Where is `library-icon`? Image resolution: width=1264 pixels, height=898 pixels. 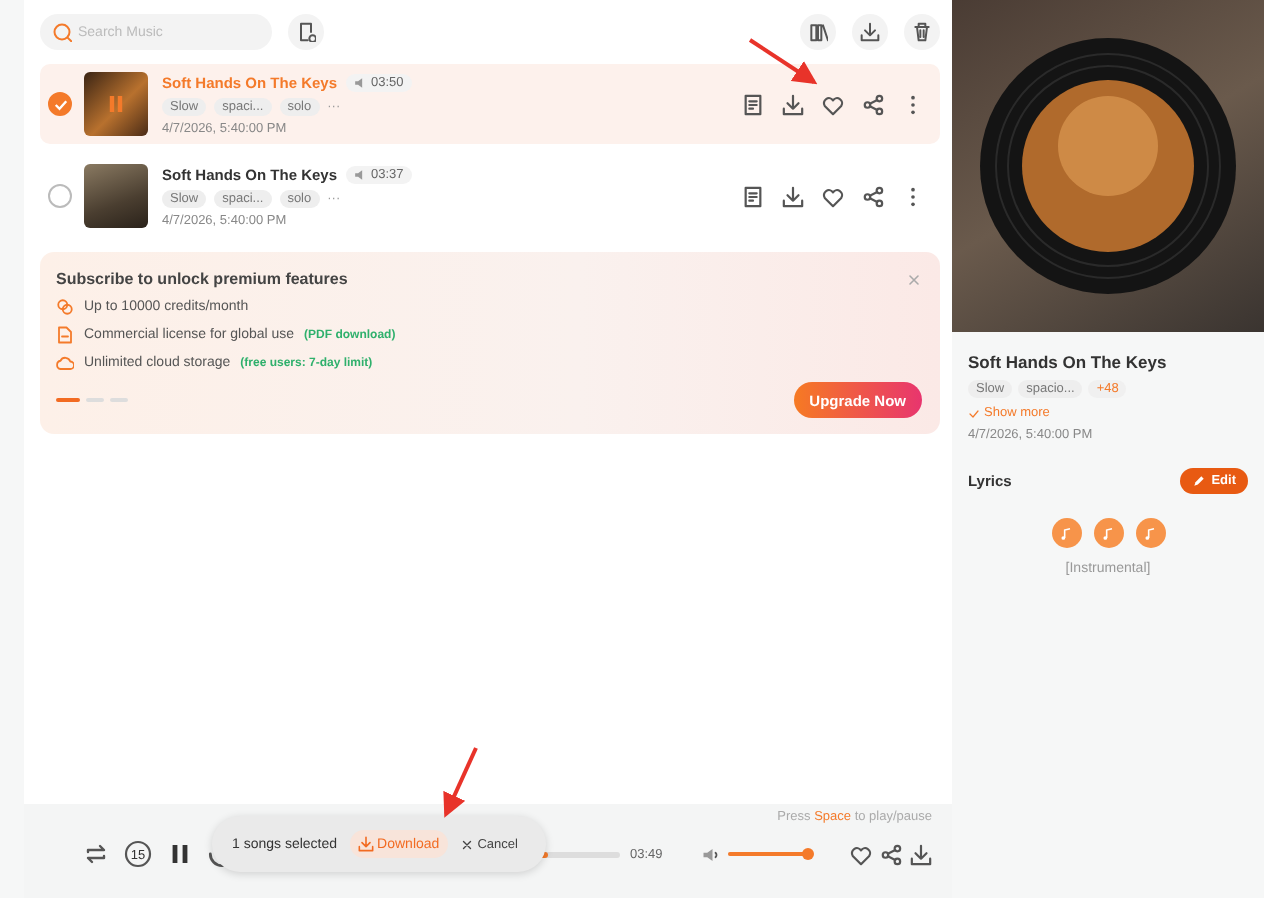 library-icon is located at coordinates (818, 32).